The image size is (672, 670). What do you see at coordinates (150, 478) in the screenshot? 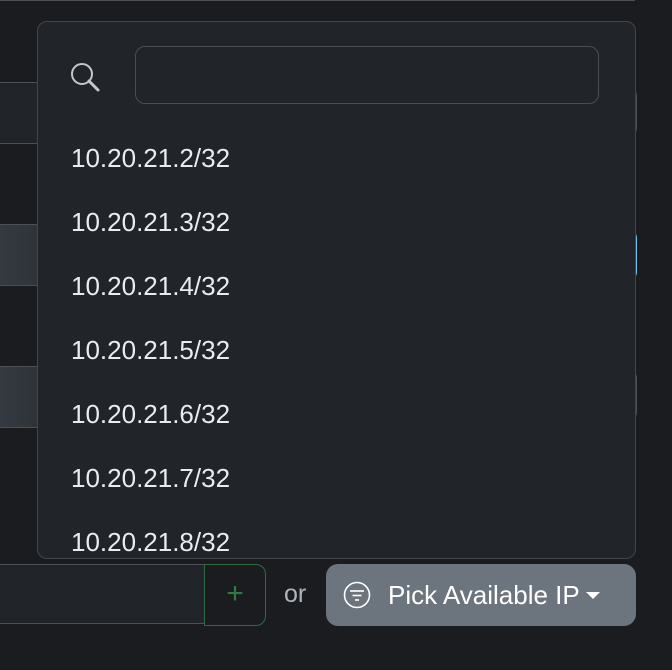
I see `ip-option: 10.20.21.7/32` at bounding box center [150, 478].